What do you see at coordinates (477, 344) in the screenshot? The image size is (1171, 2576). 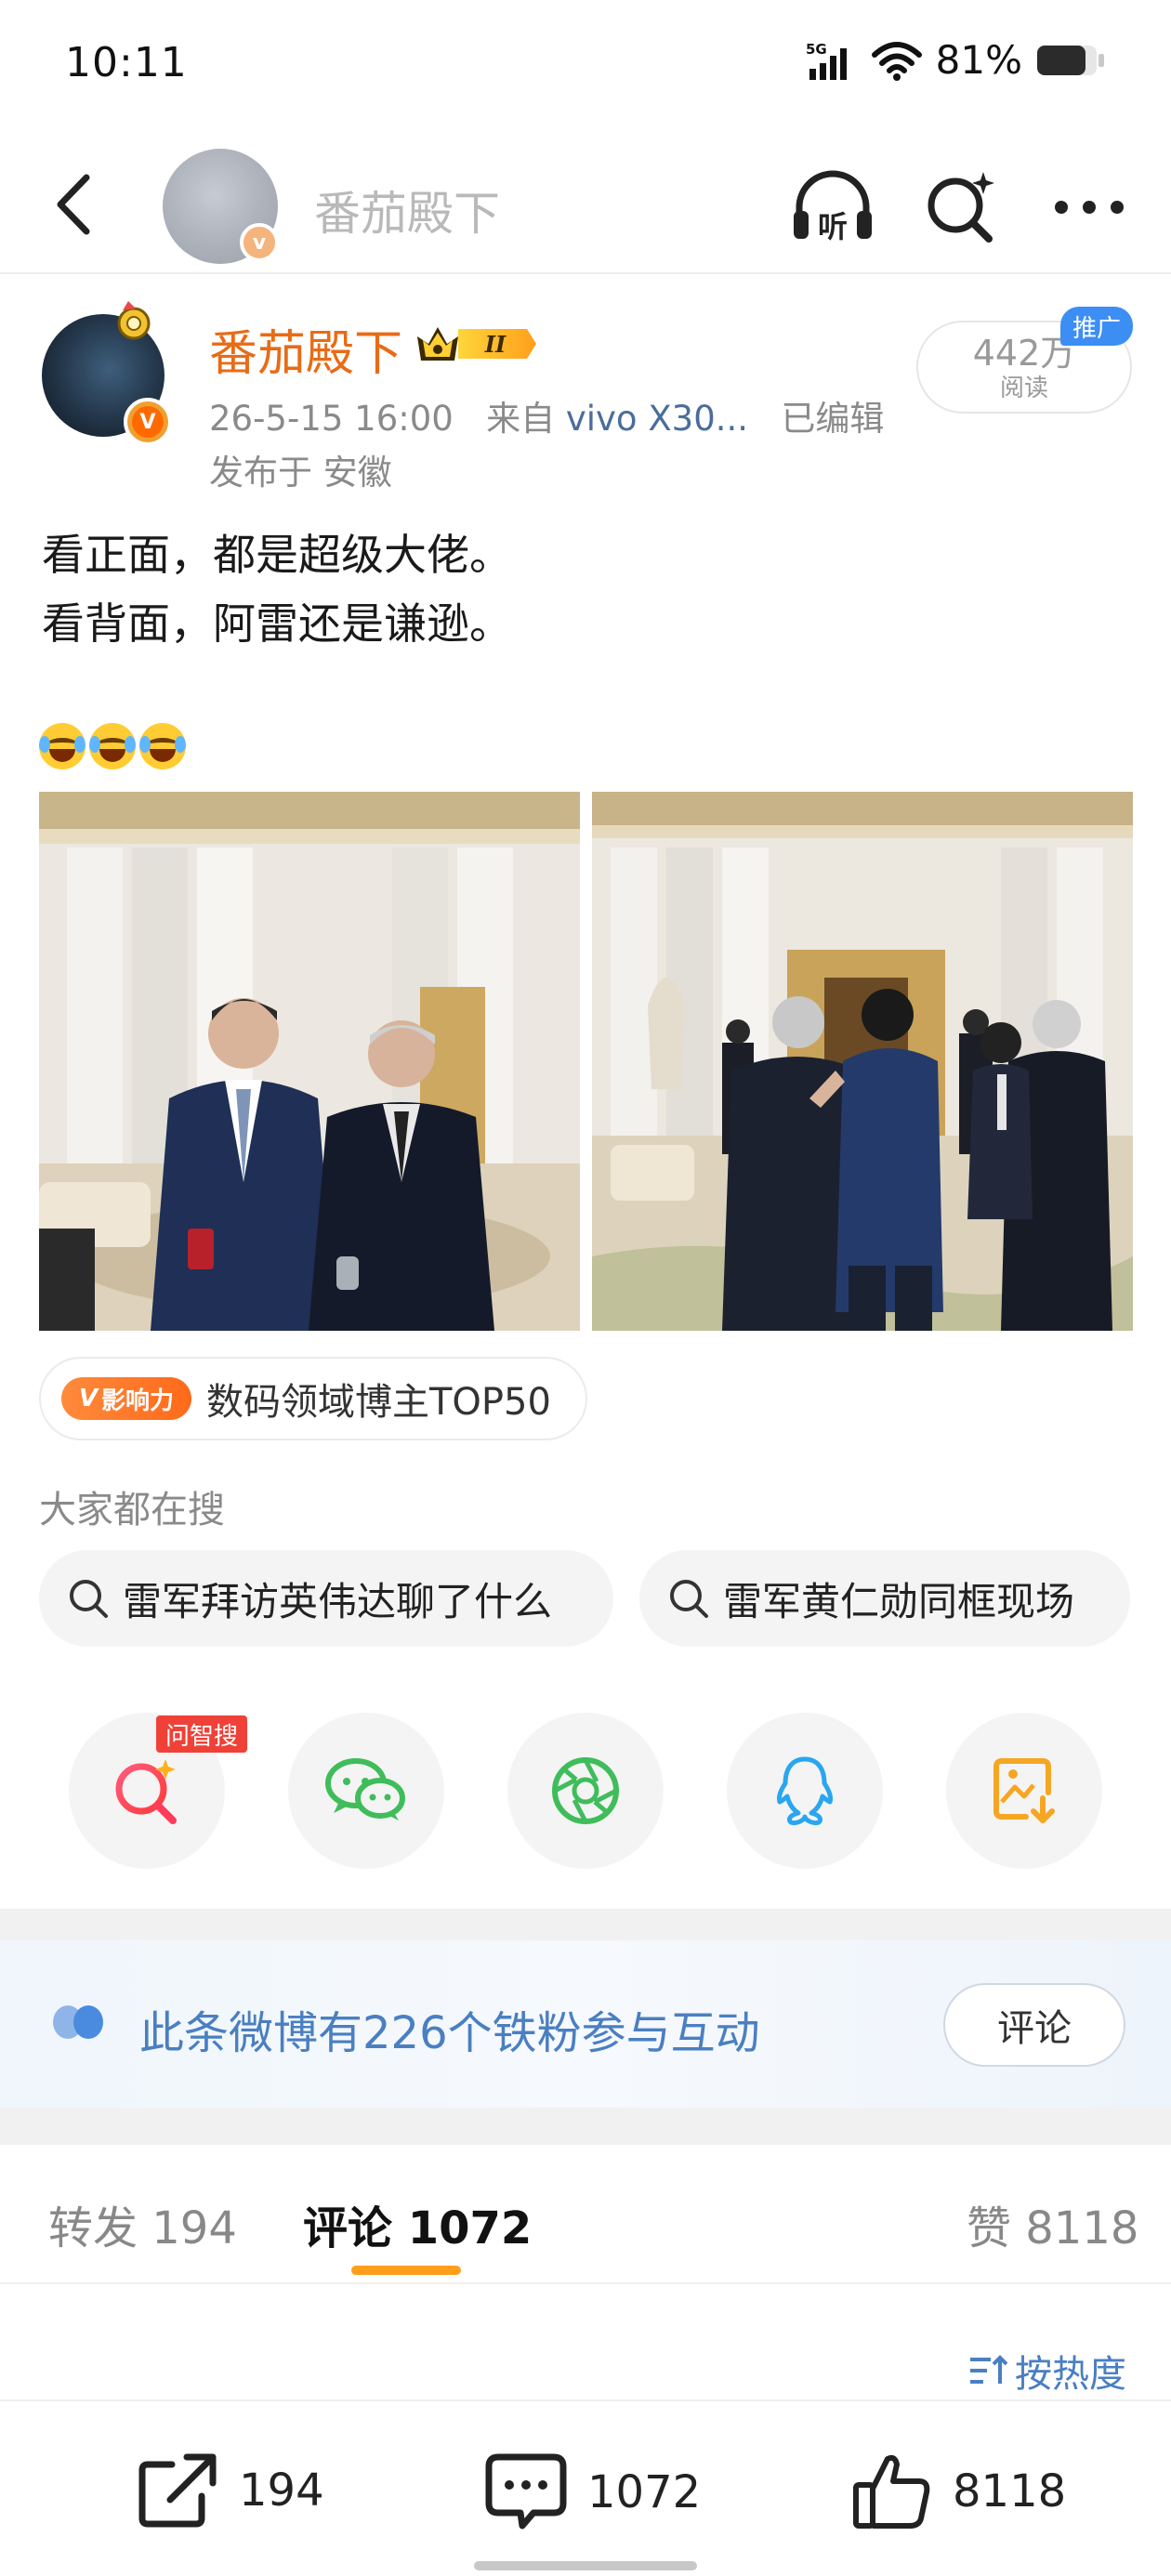 I see `vip-crown-badge-icon: II` at bounding box center [477, 344].